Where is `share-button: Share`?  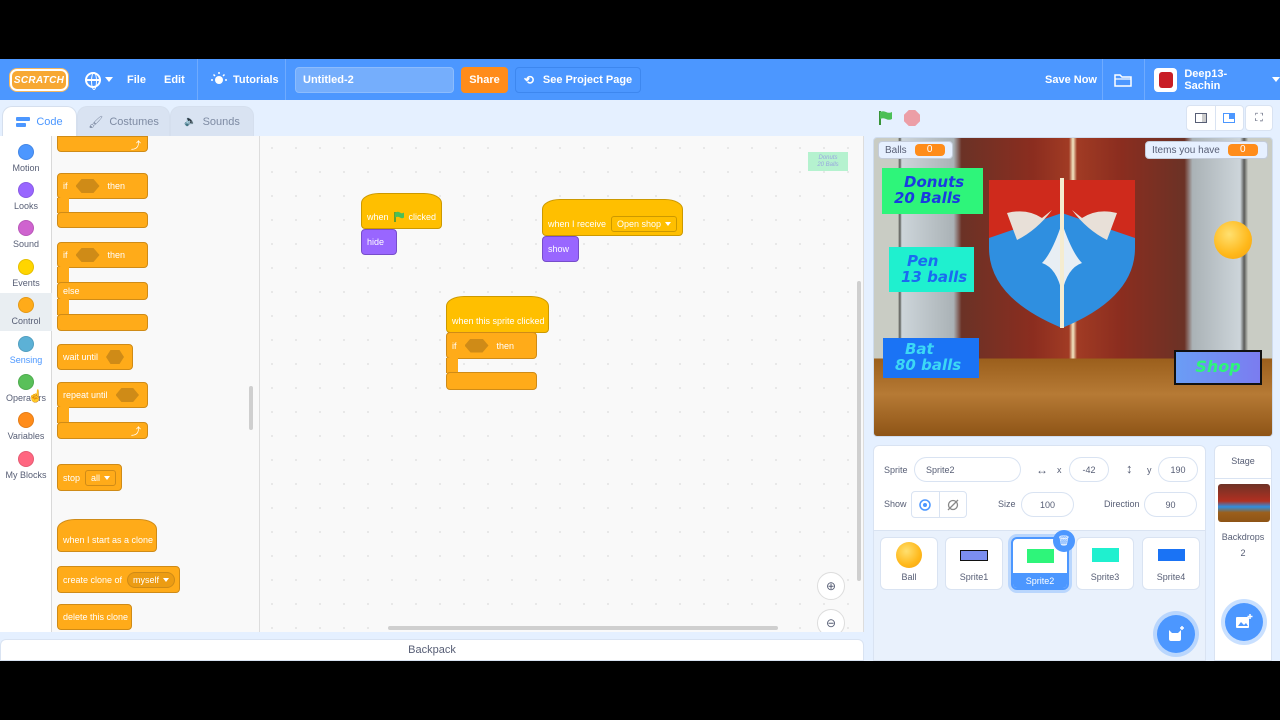
share-button: Share is located at coordinates (484, 80).